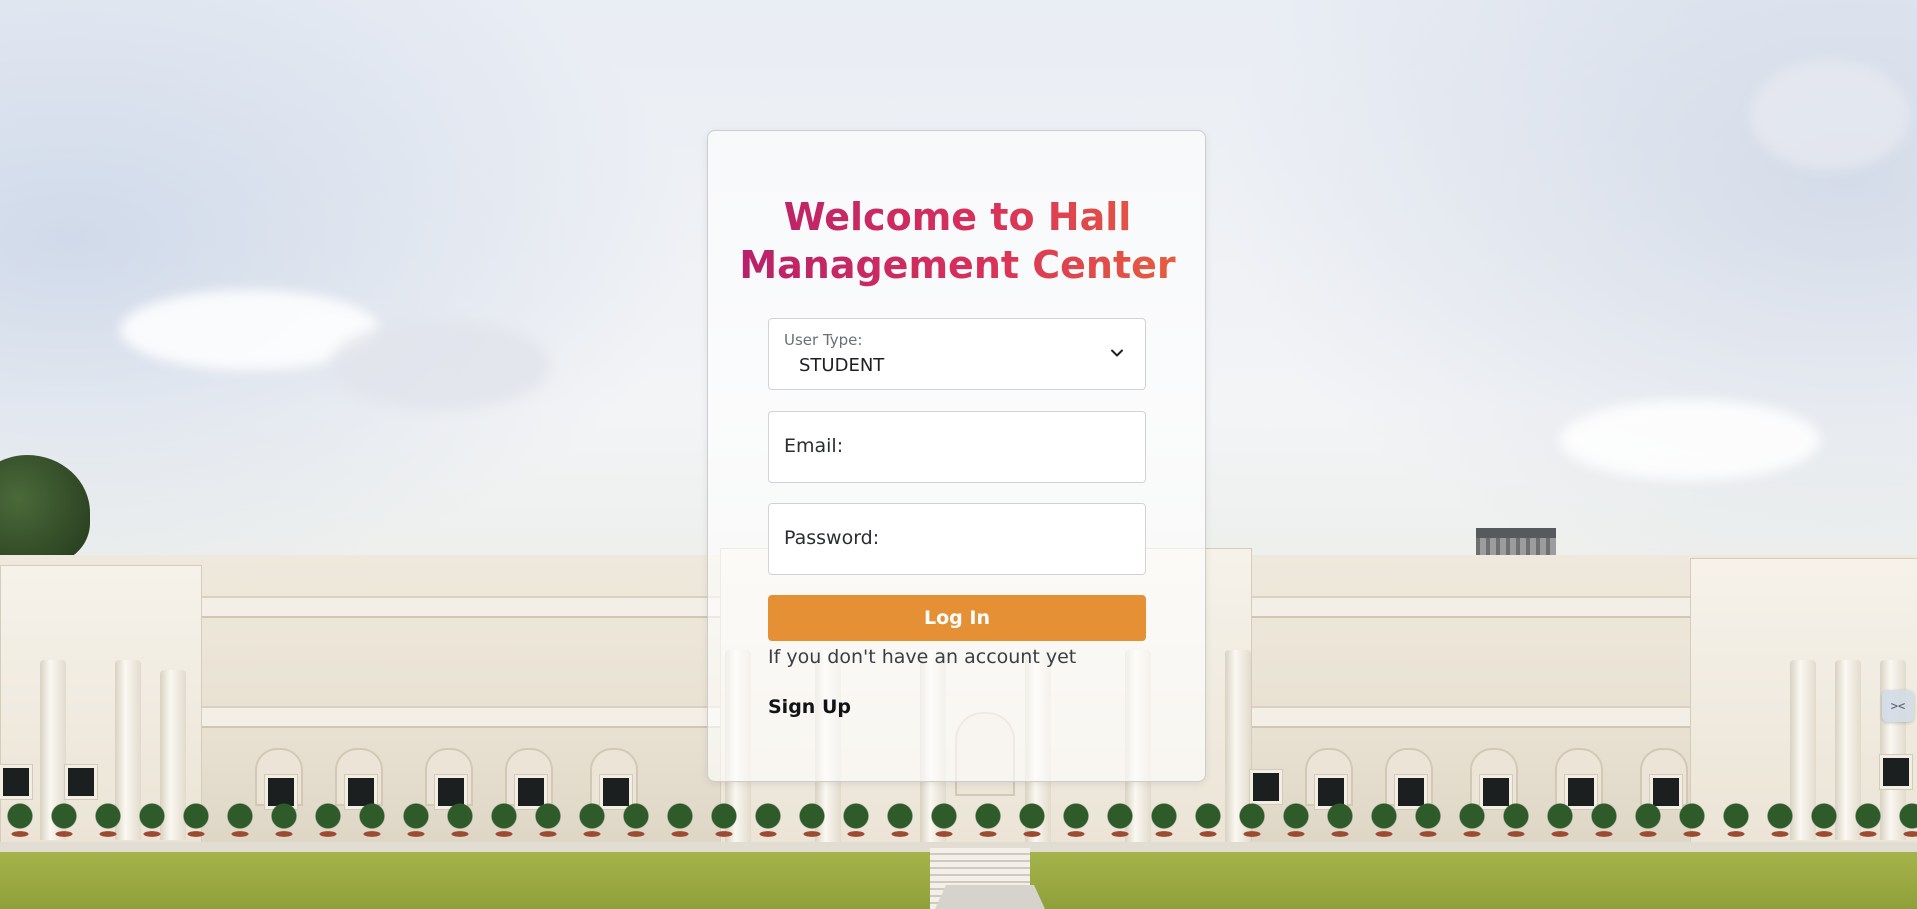  I want to click on email-placeholder: Email:, so click(814, 446).